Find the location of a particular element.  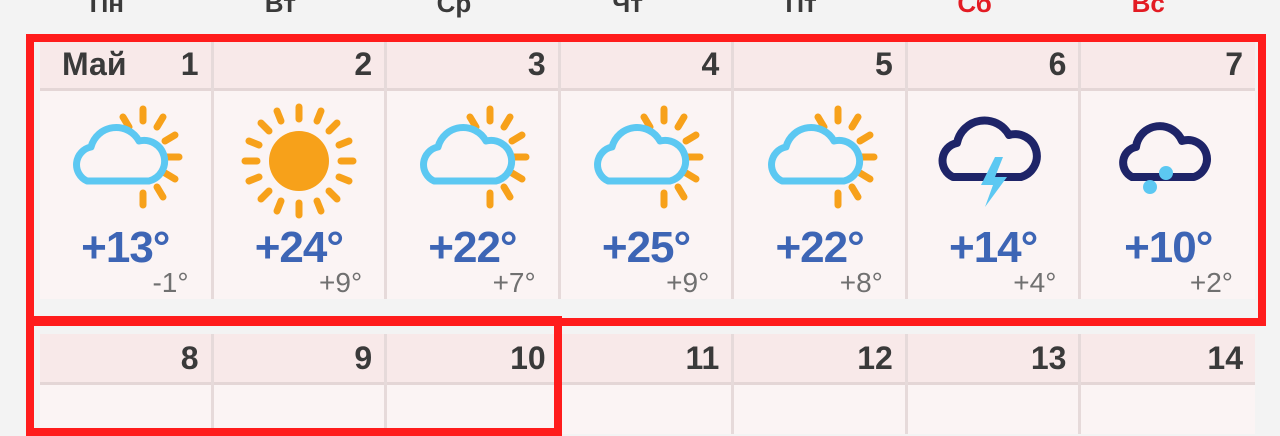

day-number: 8 is located at coordinates (189, 358).